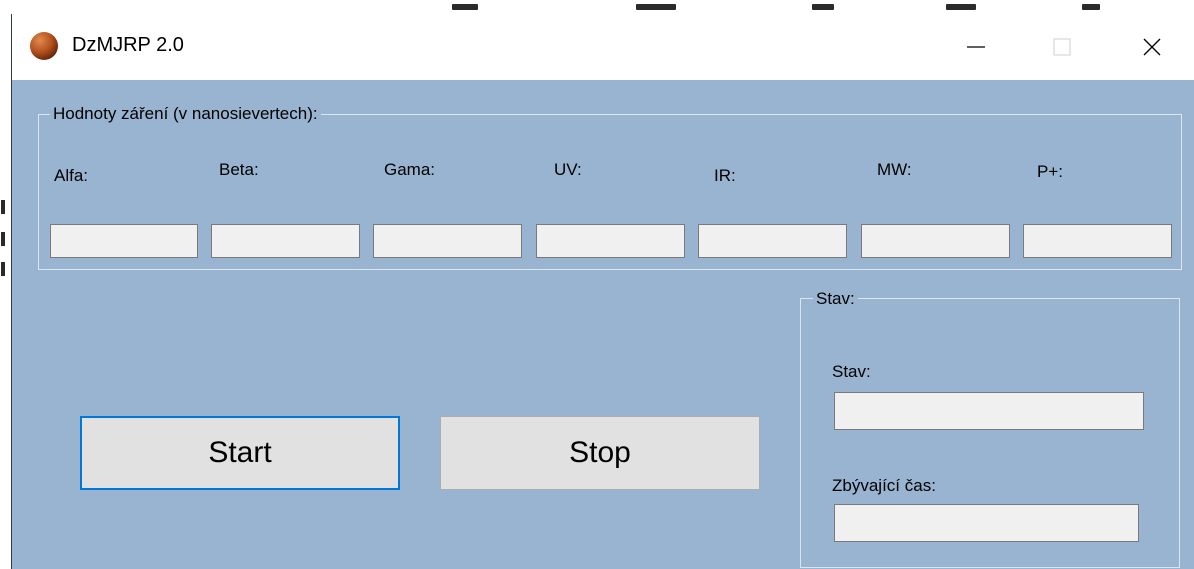 This screenshot has width=1194, height=569. What do you see at coordinates (610, 241) in the screenshot?
I see `uv-field` at bounding box center [610, 241].